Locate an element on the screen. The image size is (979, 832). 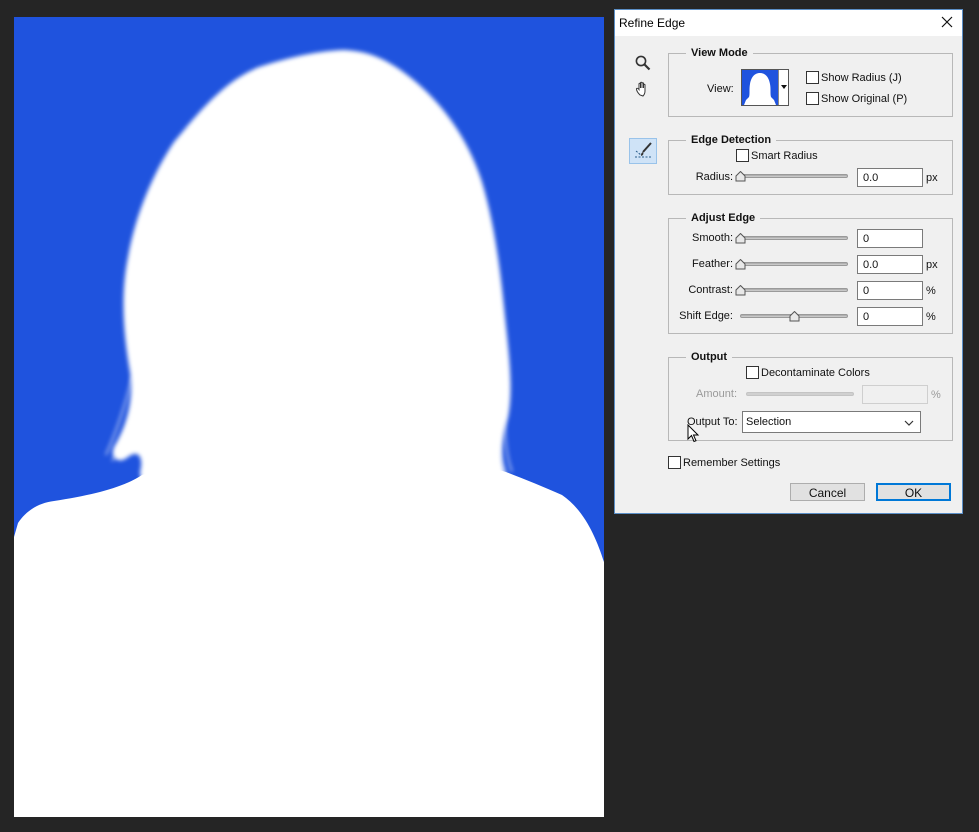
amount-slider-track is located at coordinates (800, 394).